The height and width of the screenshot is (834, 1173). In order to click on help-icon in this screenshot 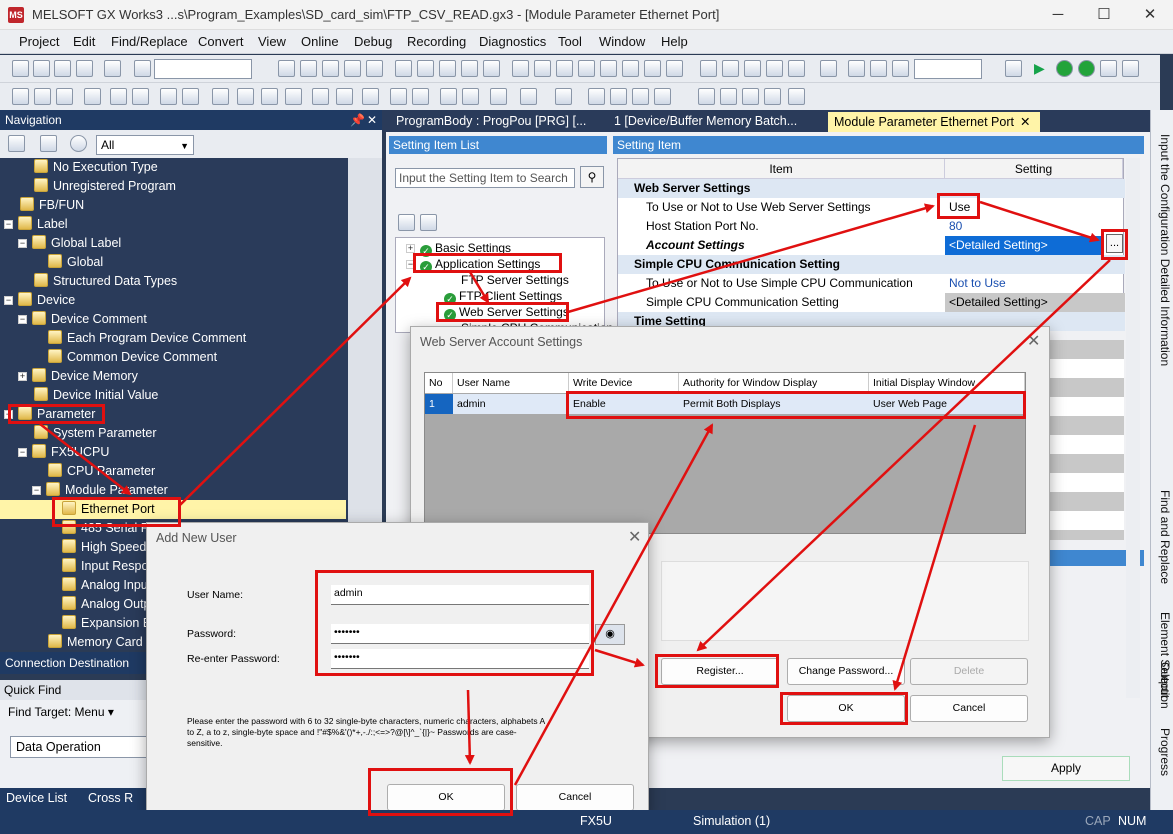, I will do `click(142, 68)`.